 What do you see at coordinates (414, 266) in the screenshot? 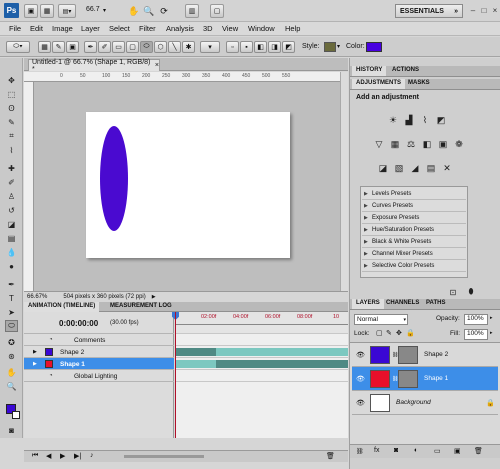
I see `preset-selective-color: Selective Color Presets` at bounding box center [414, 266].